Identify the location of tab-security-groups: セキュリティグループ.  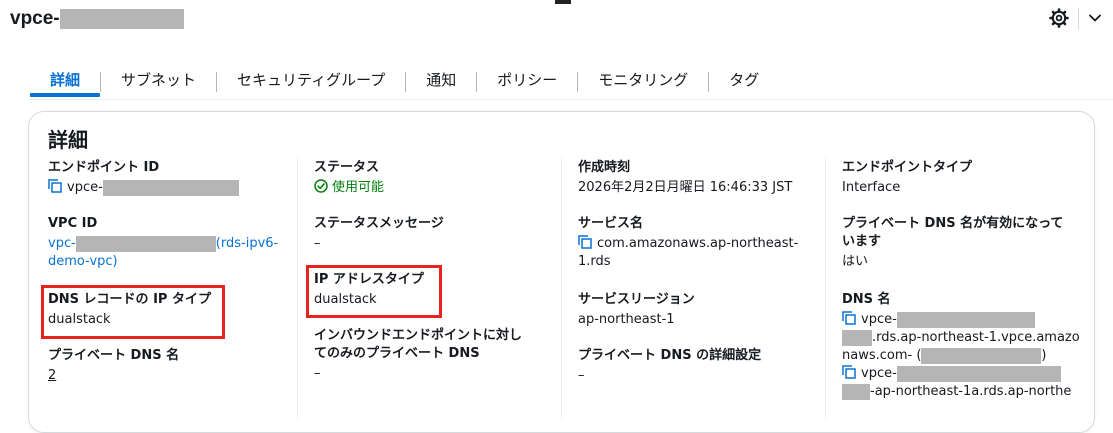
(311, 82).